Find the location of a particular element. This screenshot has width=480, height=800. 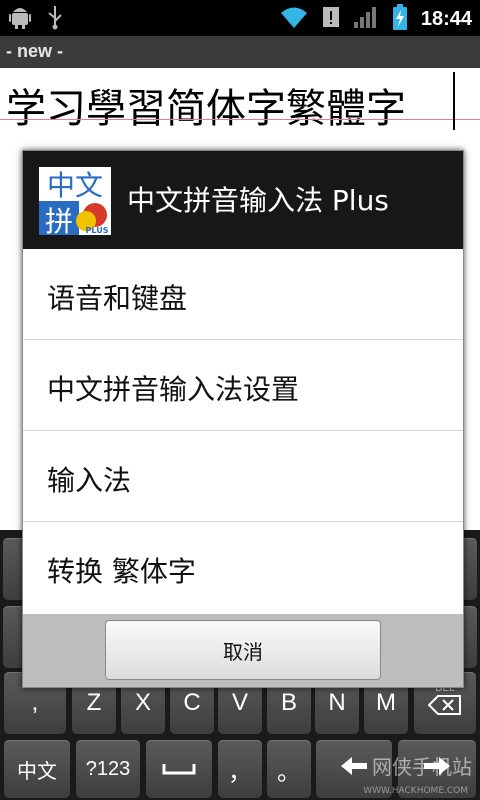

dialog-footer: 取消 is located at coordinates (243, 650).